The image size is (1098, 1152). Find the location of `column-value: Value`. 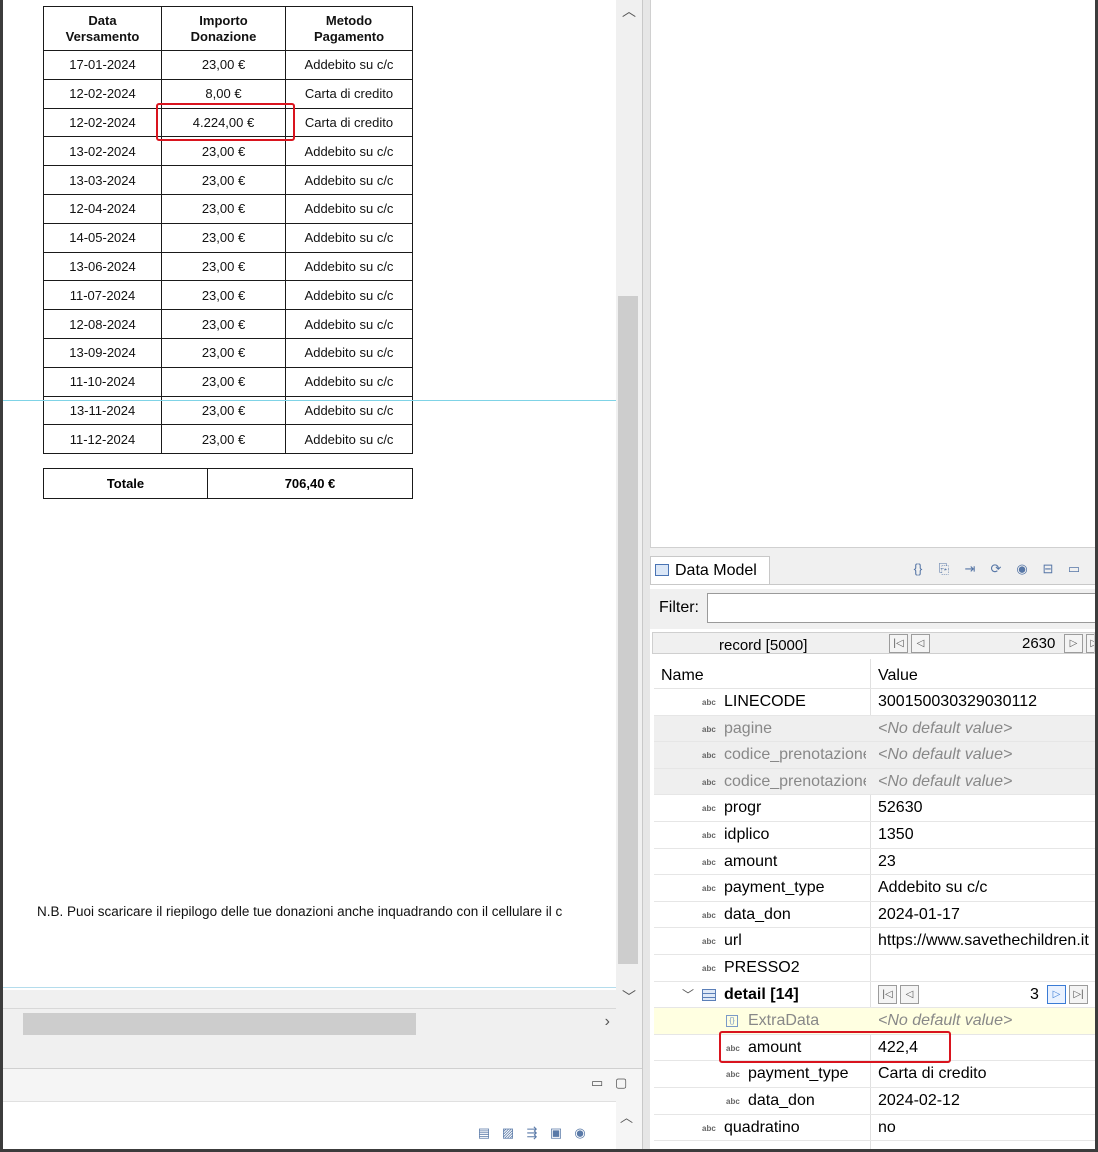

column-value: Value is located at coordinates (898, 676).